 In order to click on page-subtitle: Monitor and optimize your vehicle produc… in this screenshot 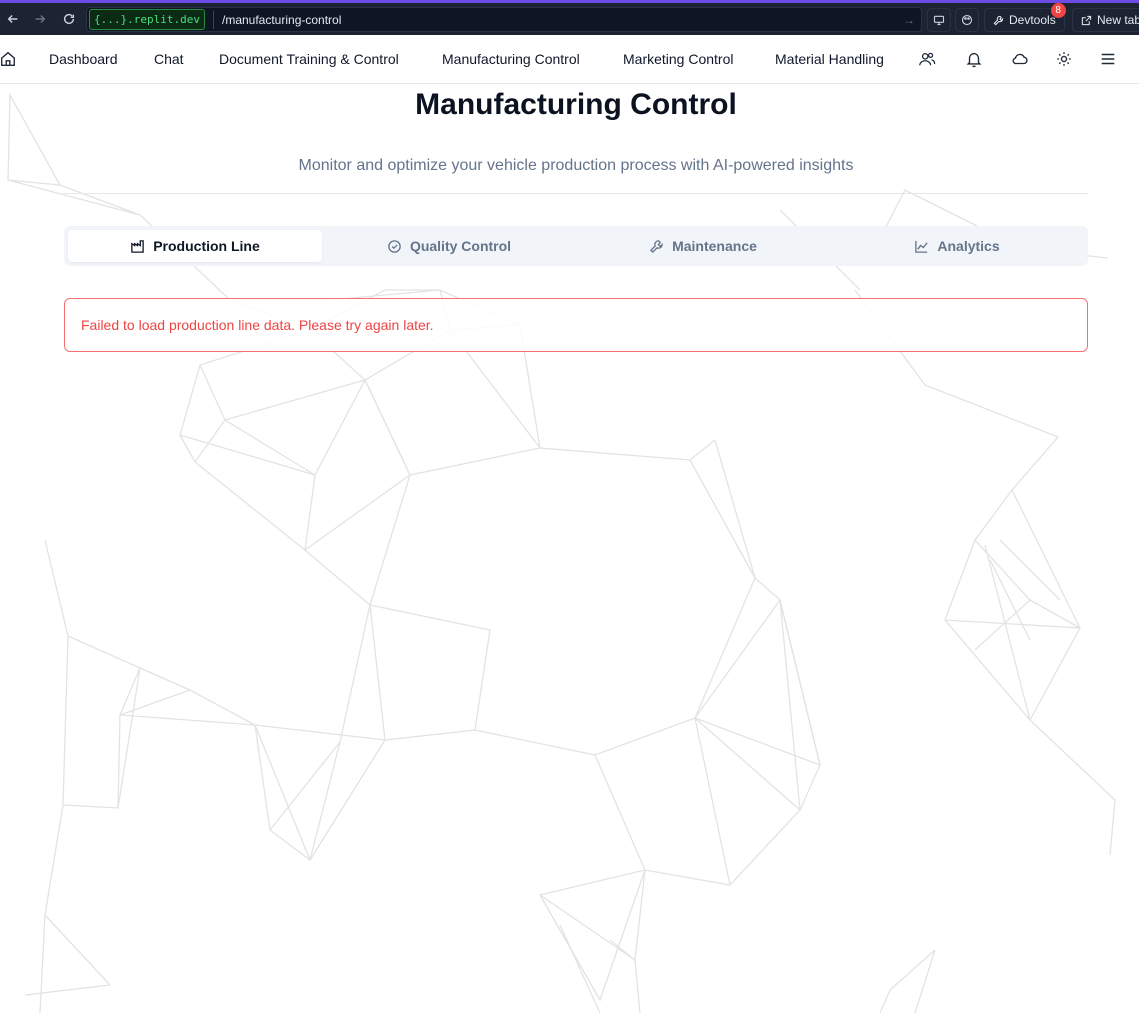, I will do `click(576, 165)`.